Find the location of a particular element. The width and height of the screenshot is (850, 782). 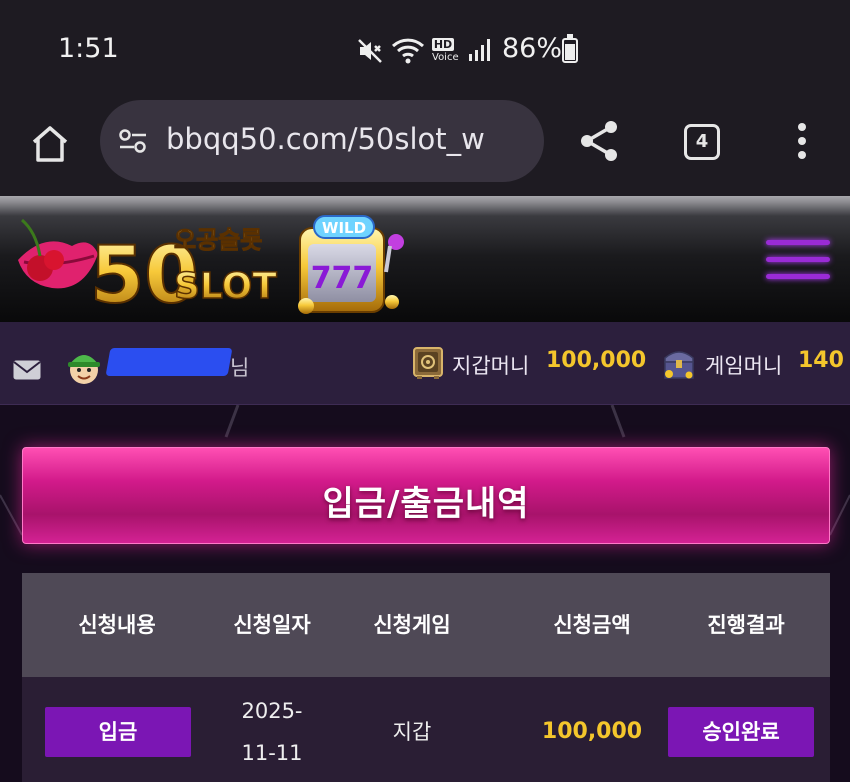

safe-icon is located at coordinates (428, 363).